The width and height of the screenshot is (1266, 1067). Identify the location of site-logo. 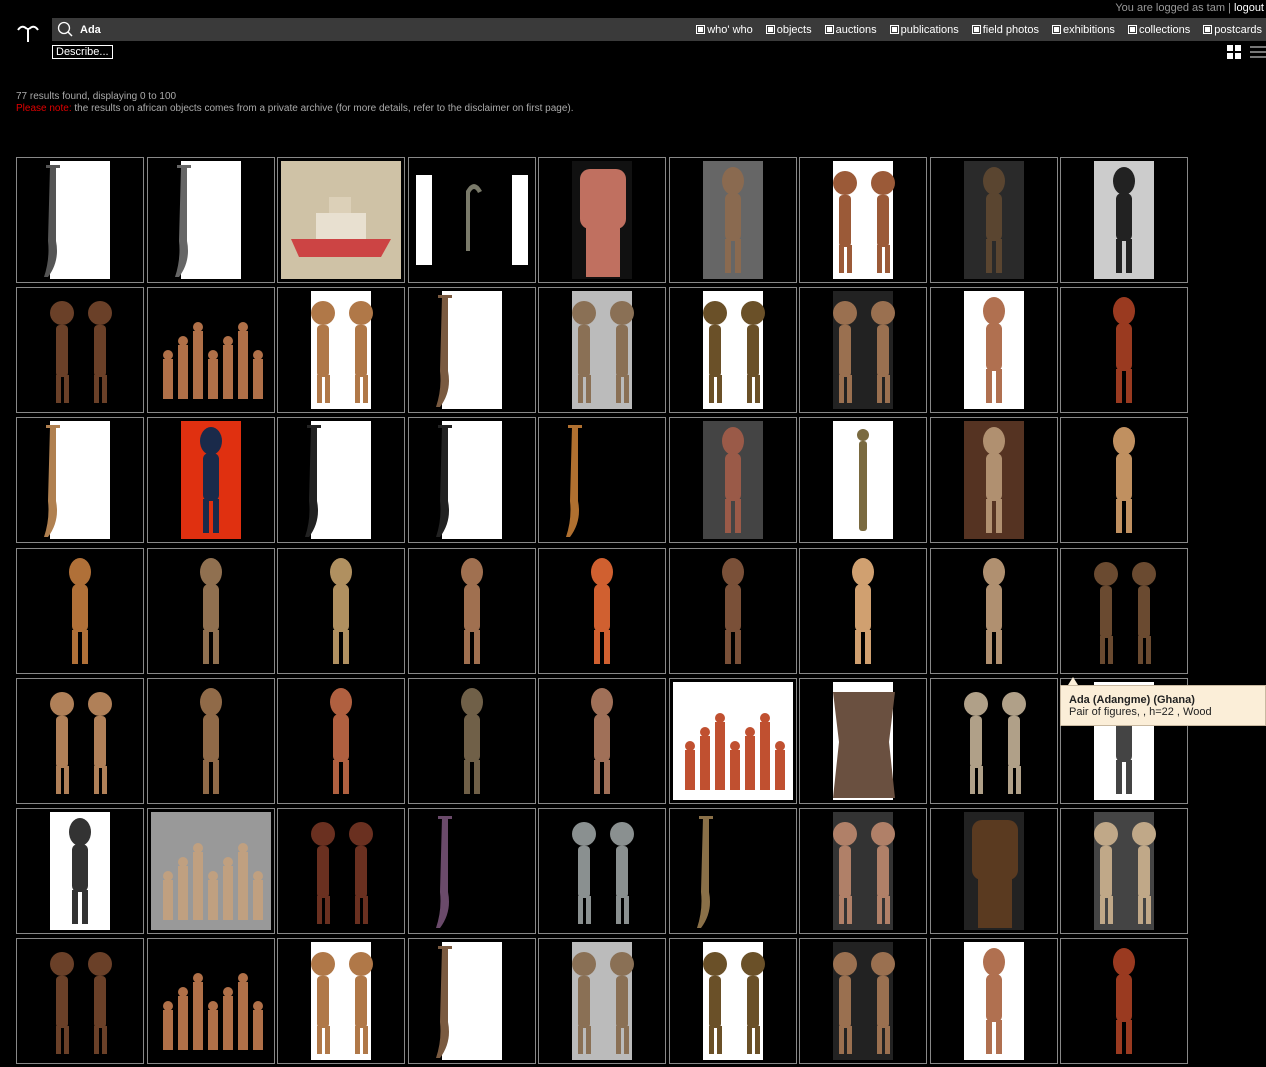
(28, 33).